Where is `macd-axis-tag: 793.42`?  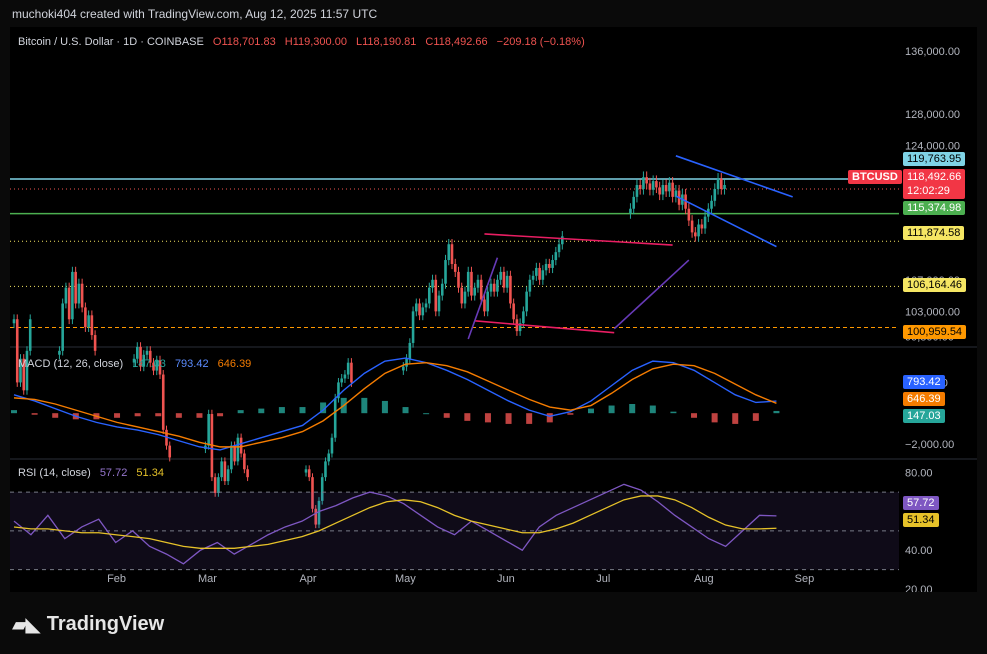
macd-axis-tag: 793.42 is located at coordinates (924, 382).